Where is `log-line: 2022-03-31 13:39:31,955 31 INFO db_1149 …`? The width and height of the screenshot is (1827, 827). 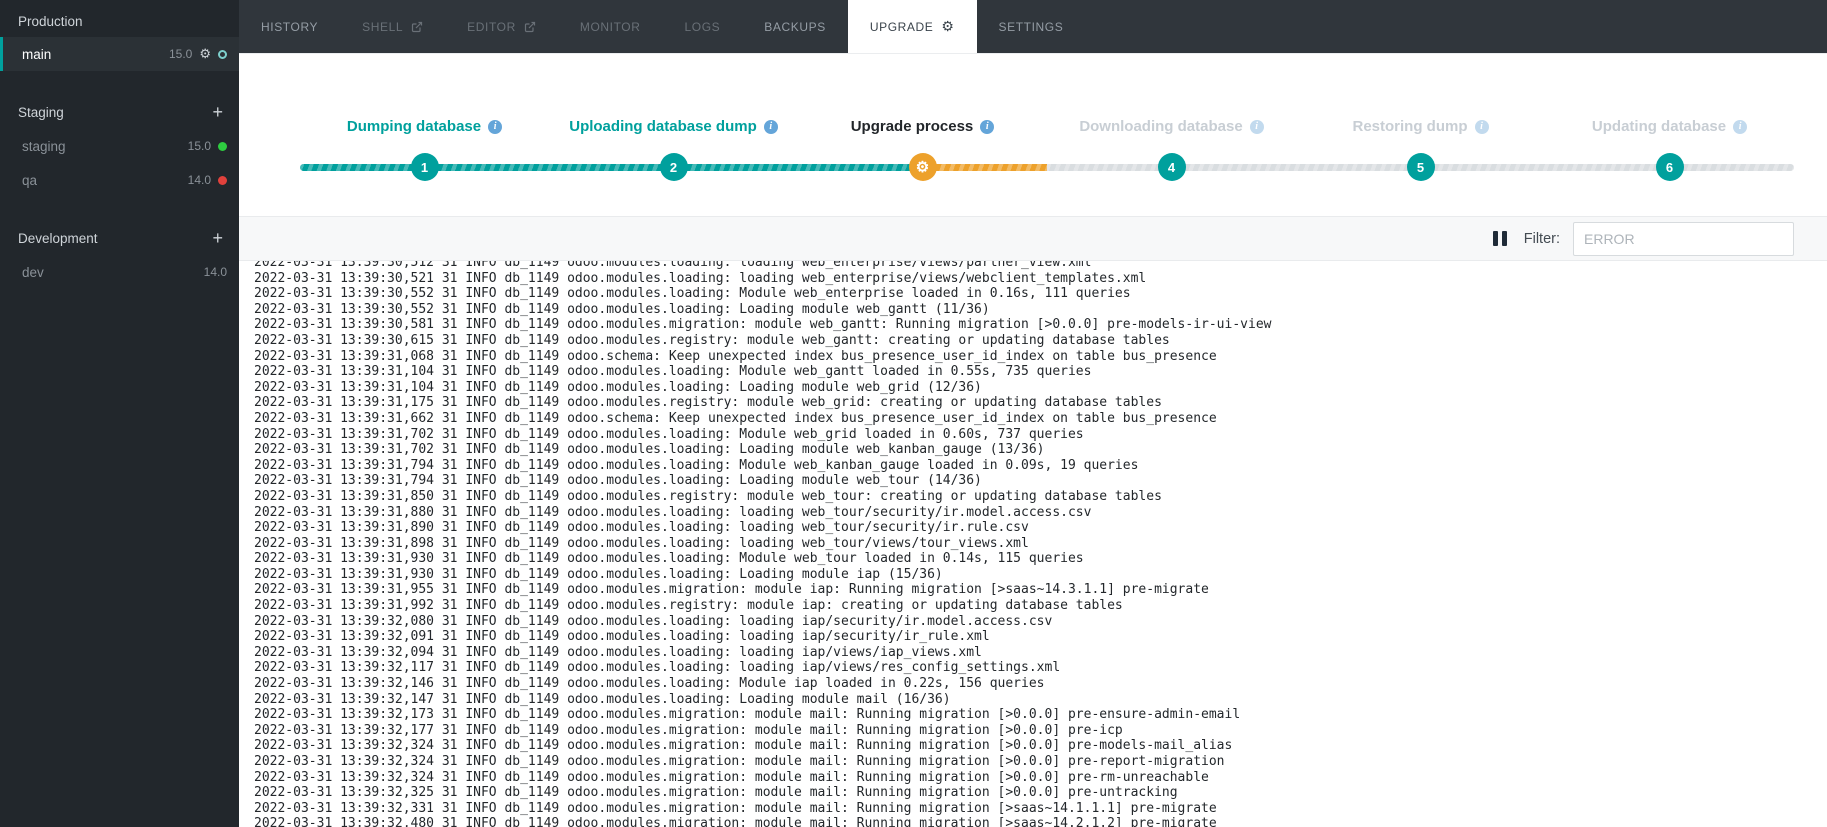
log-line: 2022-03-31 13:39:31,955 31 INFO db_1149 … is located at coordinates (731, 590).